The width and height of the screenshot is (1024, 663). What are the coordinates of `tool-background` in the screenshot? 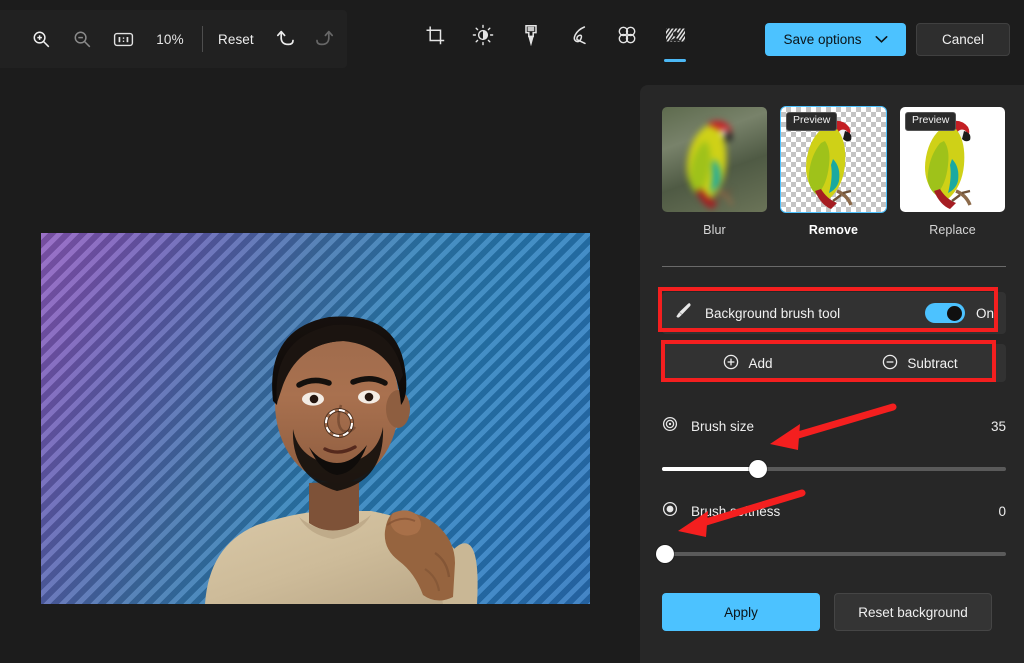 It's located at (675, 40).